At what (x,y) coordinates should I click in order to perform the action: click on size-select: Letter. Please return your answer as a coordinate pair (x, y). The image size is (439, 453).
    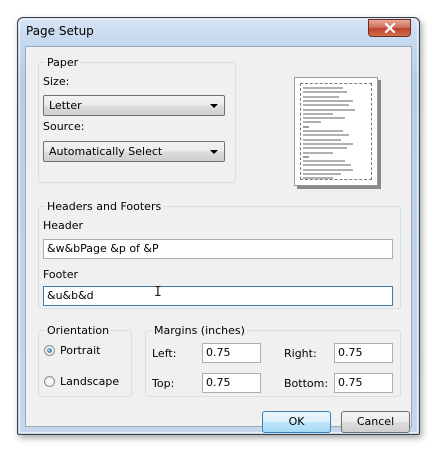
    Looking at the image, I should click on (134, 105).